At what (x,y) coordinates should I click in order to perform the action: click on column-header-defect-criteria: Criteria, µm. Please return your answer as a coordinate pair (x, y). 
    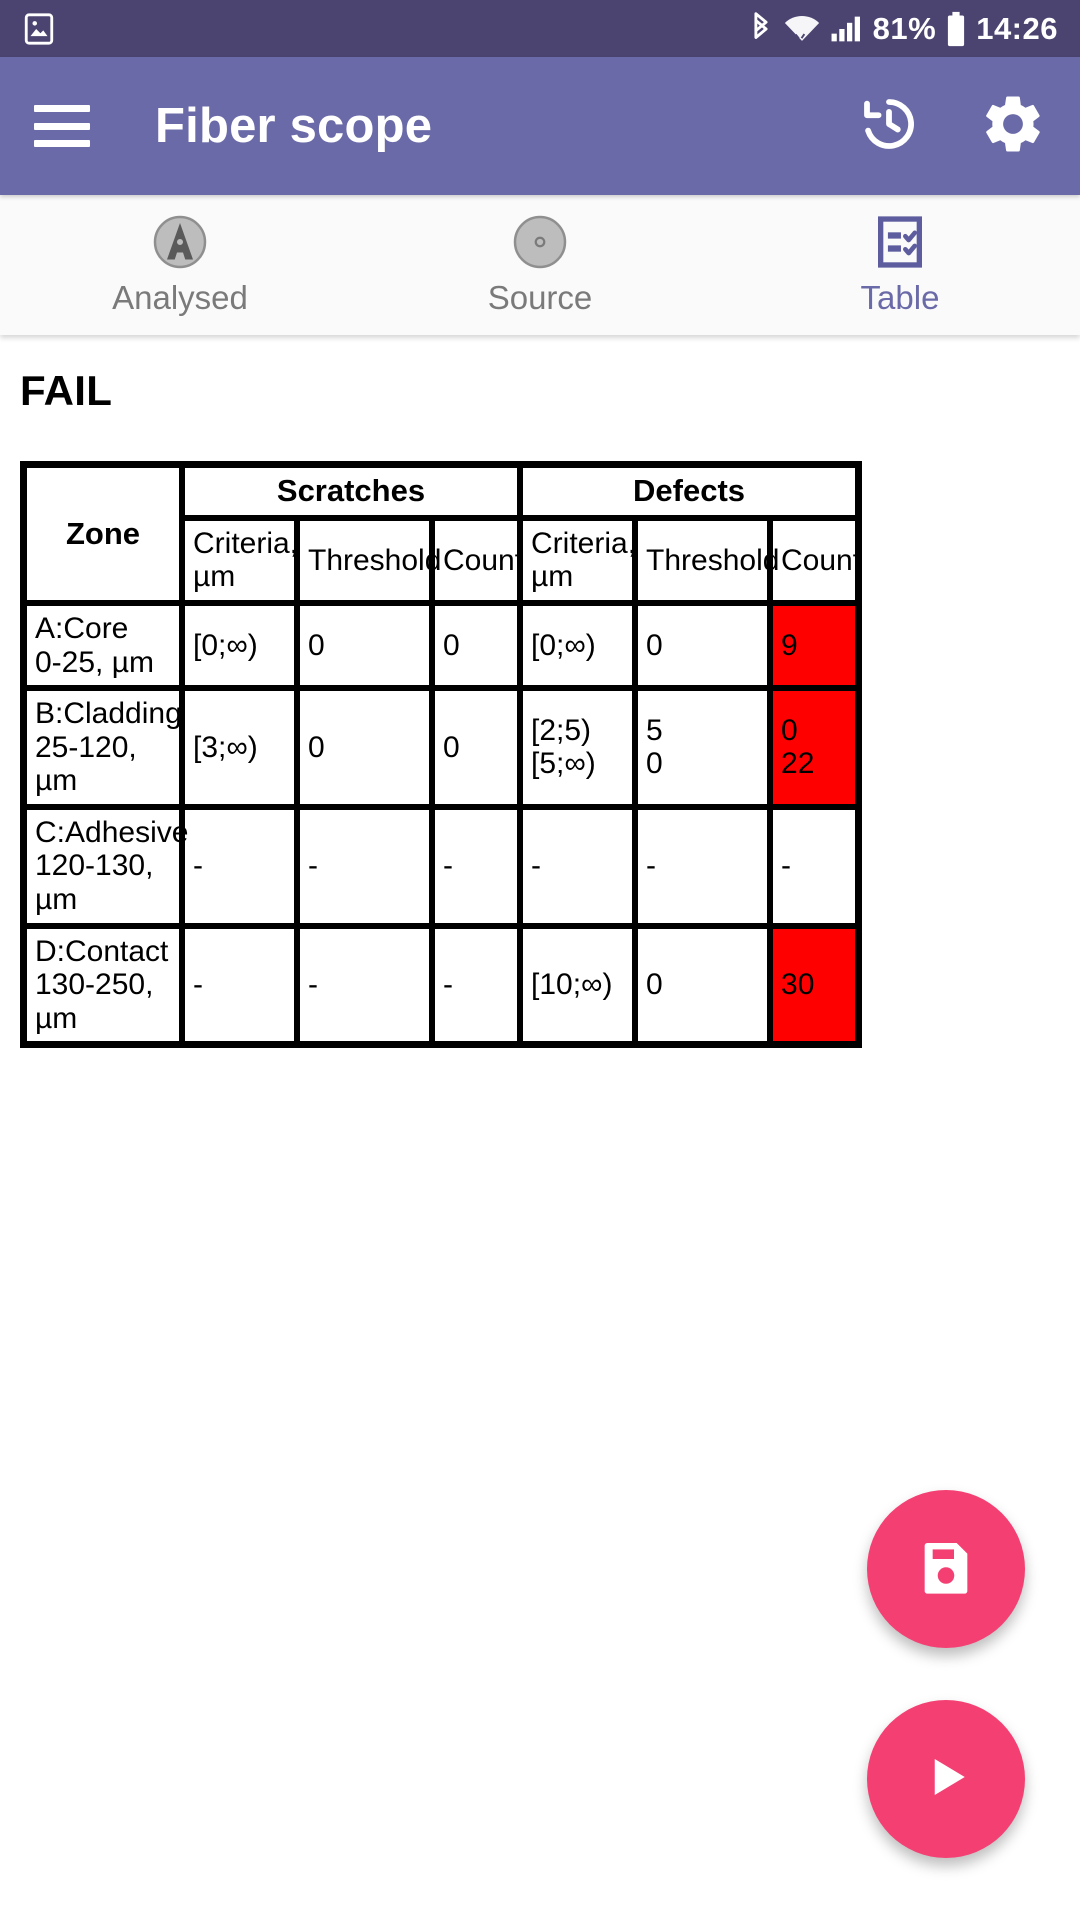
    Looking at the image, I should click on (578, 560).